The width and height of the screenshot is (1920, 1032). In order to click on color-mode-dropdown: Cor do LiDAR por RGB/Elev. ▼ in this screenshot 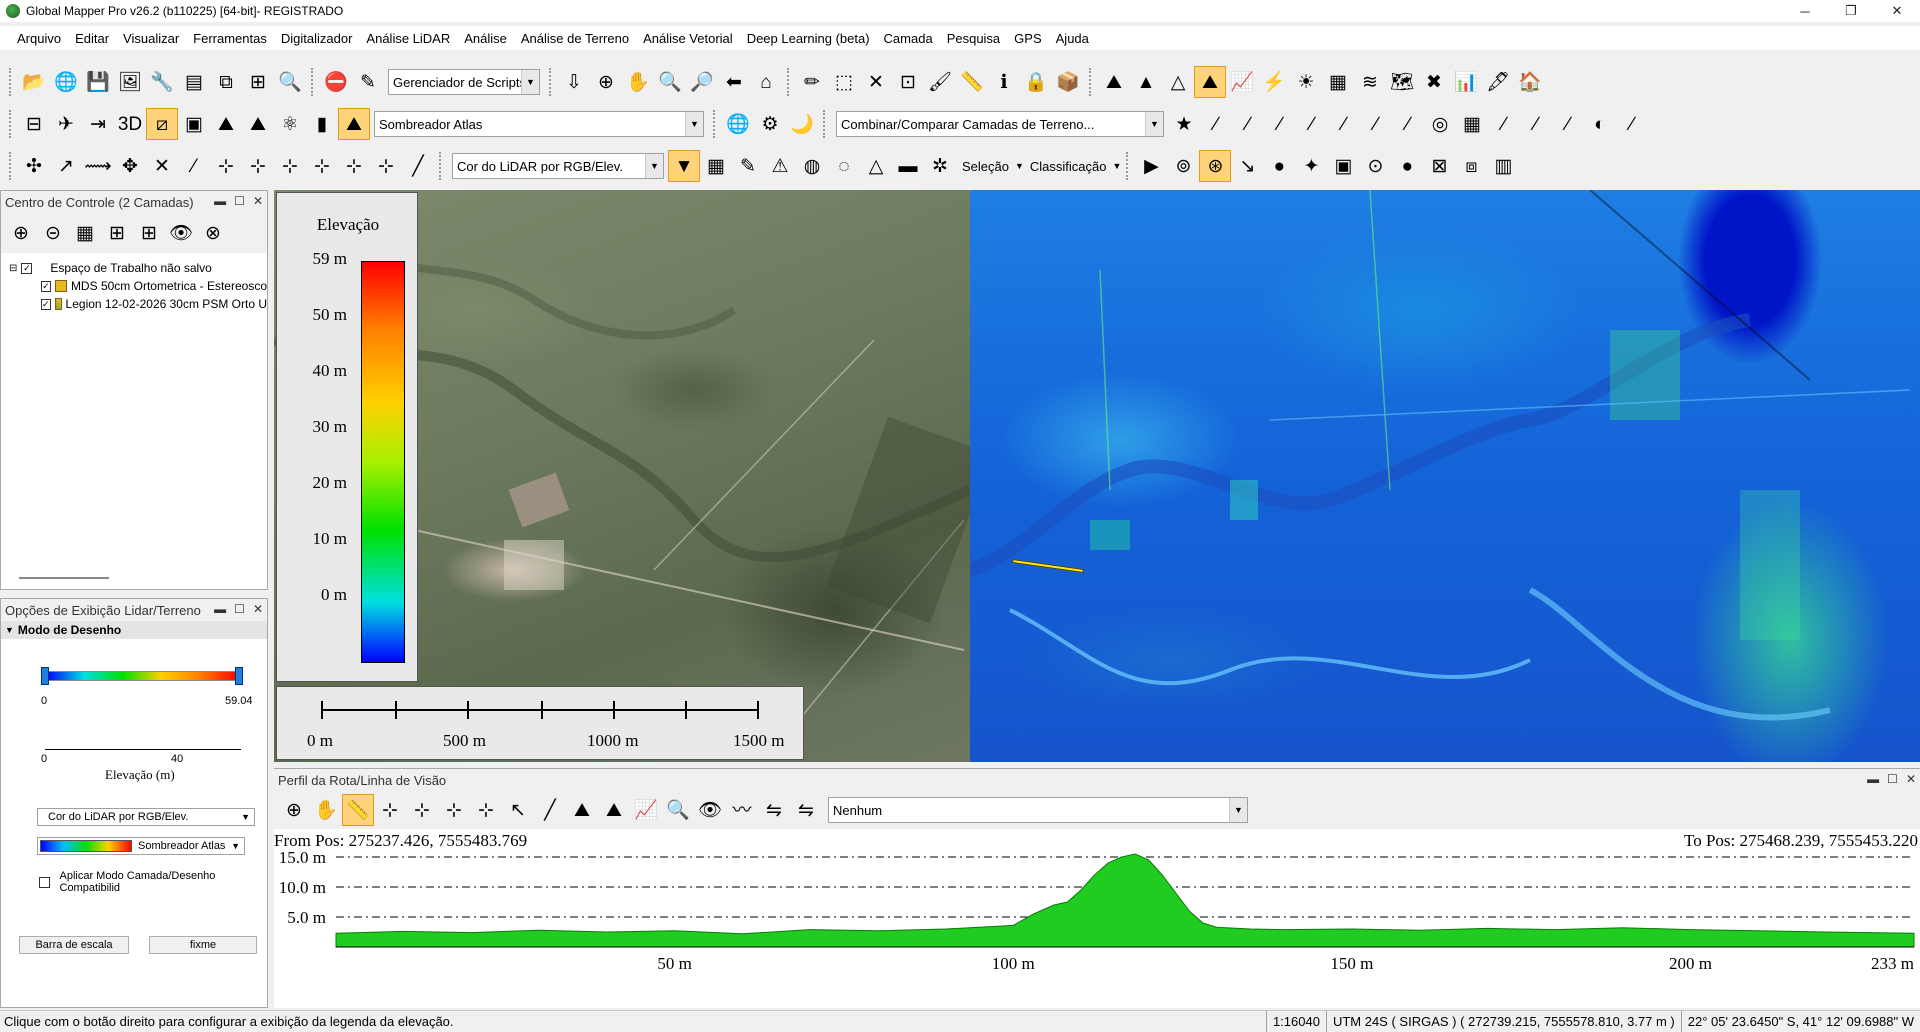, I will do `click(146, 817)`.